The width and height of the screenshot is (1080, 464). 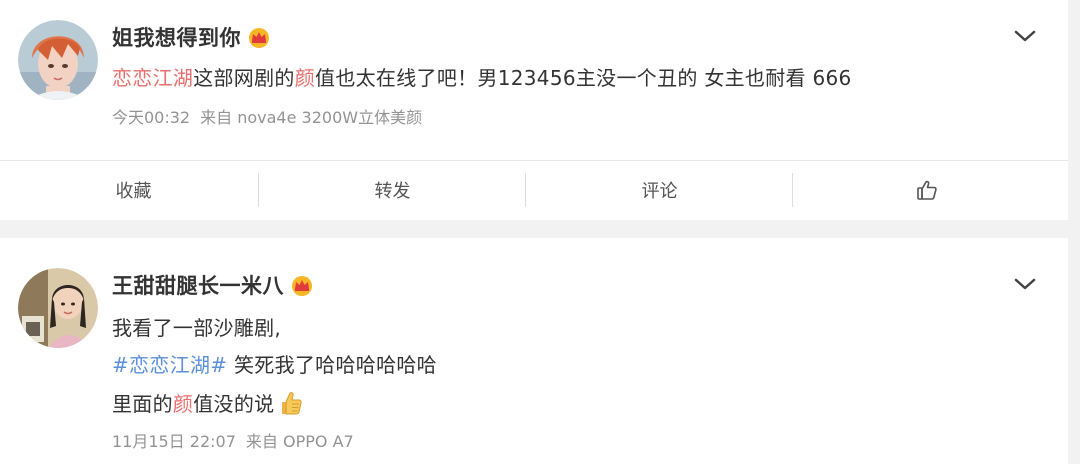 What do you see at coordinates (197, 328) in the screenshot?
I see `post-text: 我看了一部沙雕剧,` at bounding box center [197, 328].